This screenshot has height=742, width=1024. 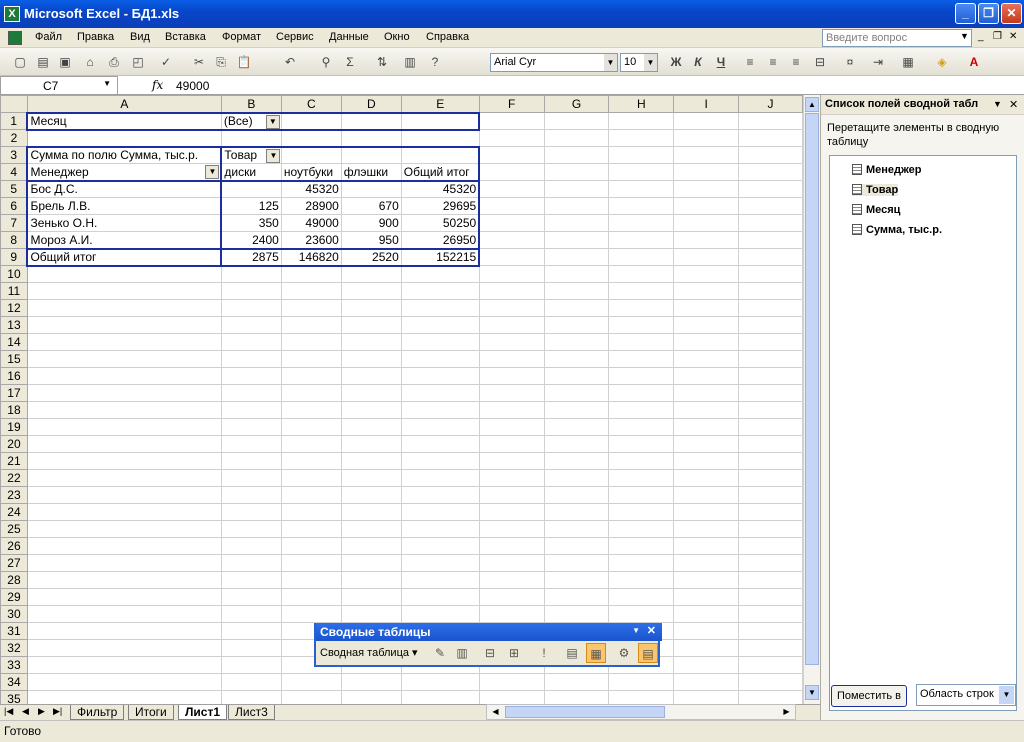 I want to click on row-header: 29, so click(x=14, y=597).